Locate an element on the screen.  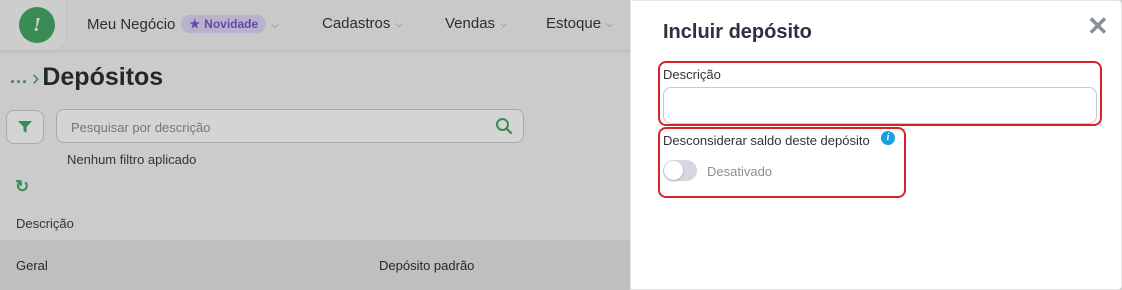
disregard-label: Desconsiderar saldo deste depósito is located at coordinates (766, 140).